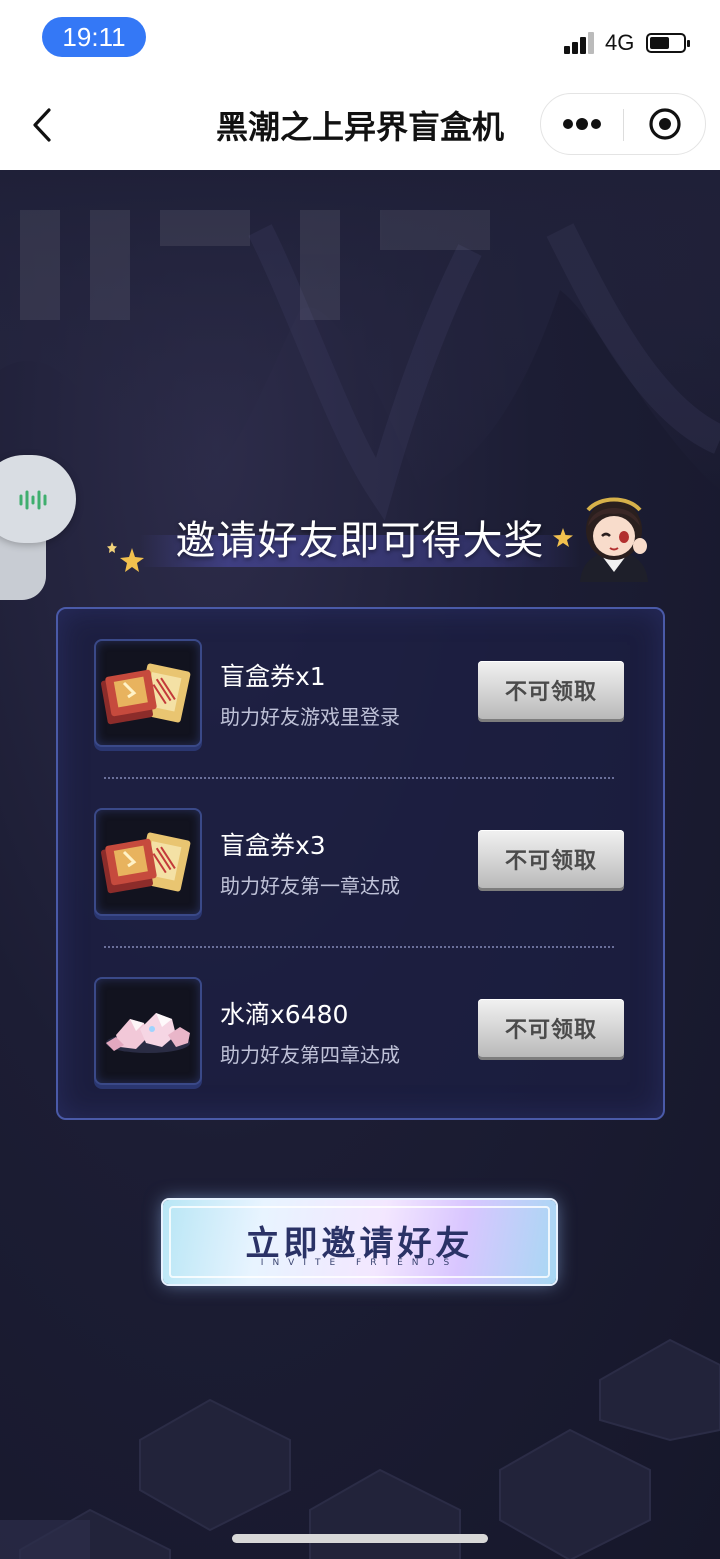 The height and width of the screenshot is (1559, 720). I want to click on signal-icon, so click(580, 42).